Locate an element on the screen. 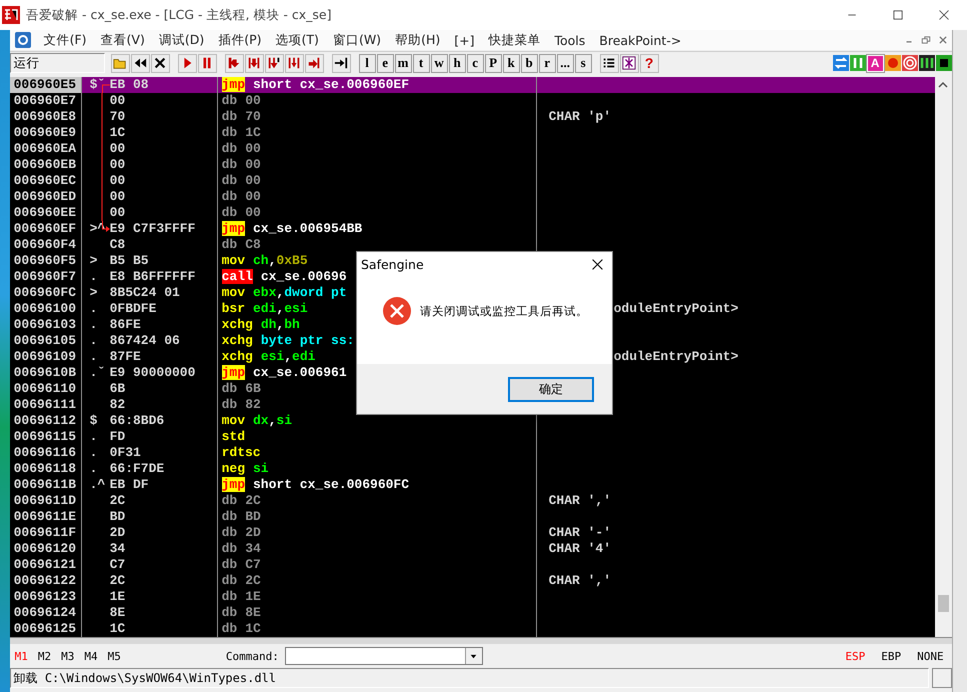 This screenshot has width=967, height=692. menu-item: BreakPoint-> is located at coordinates (640, 40).